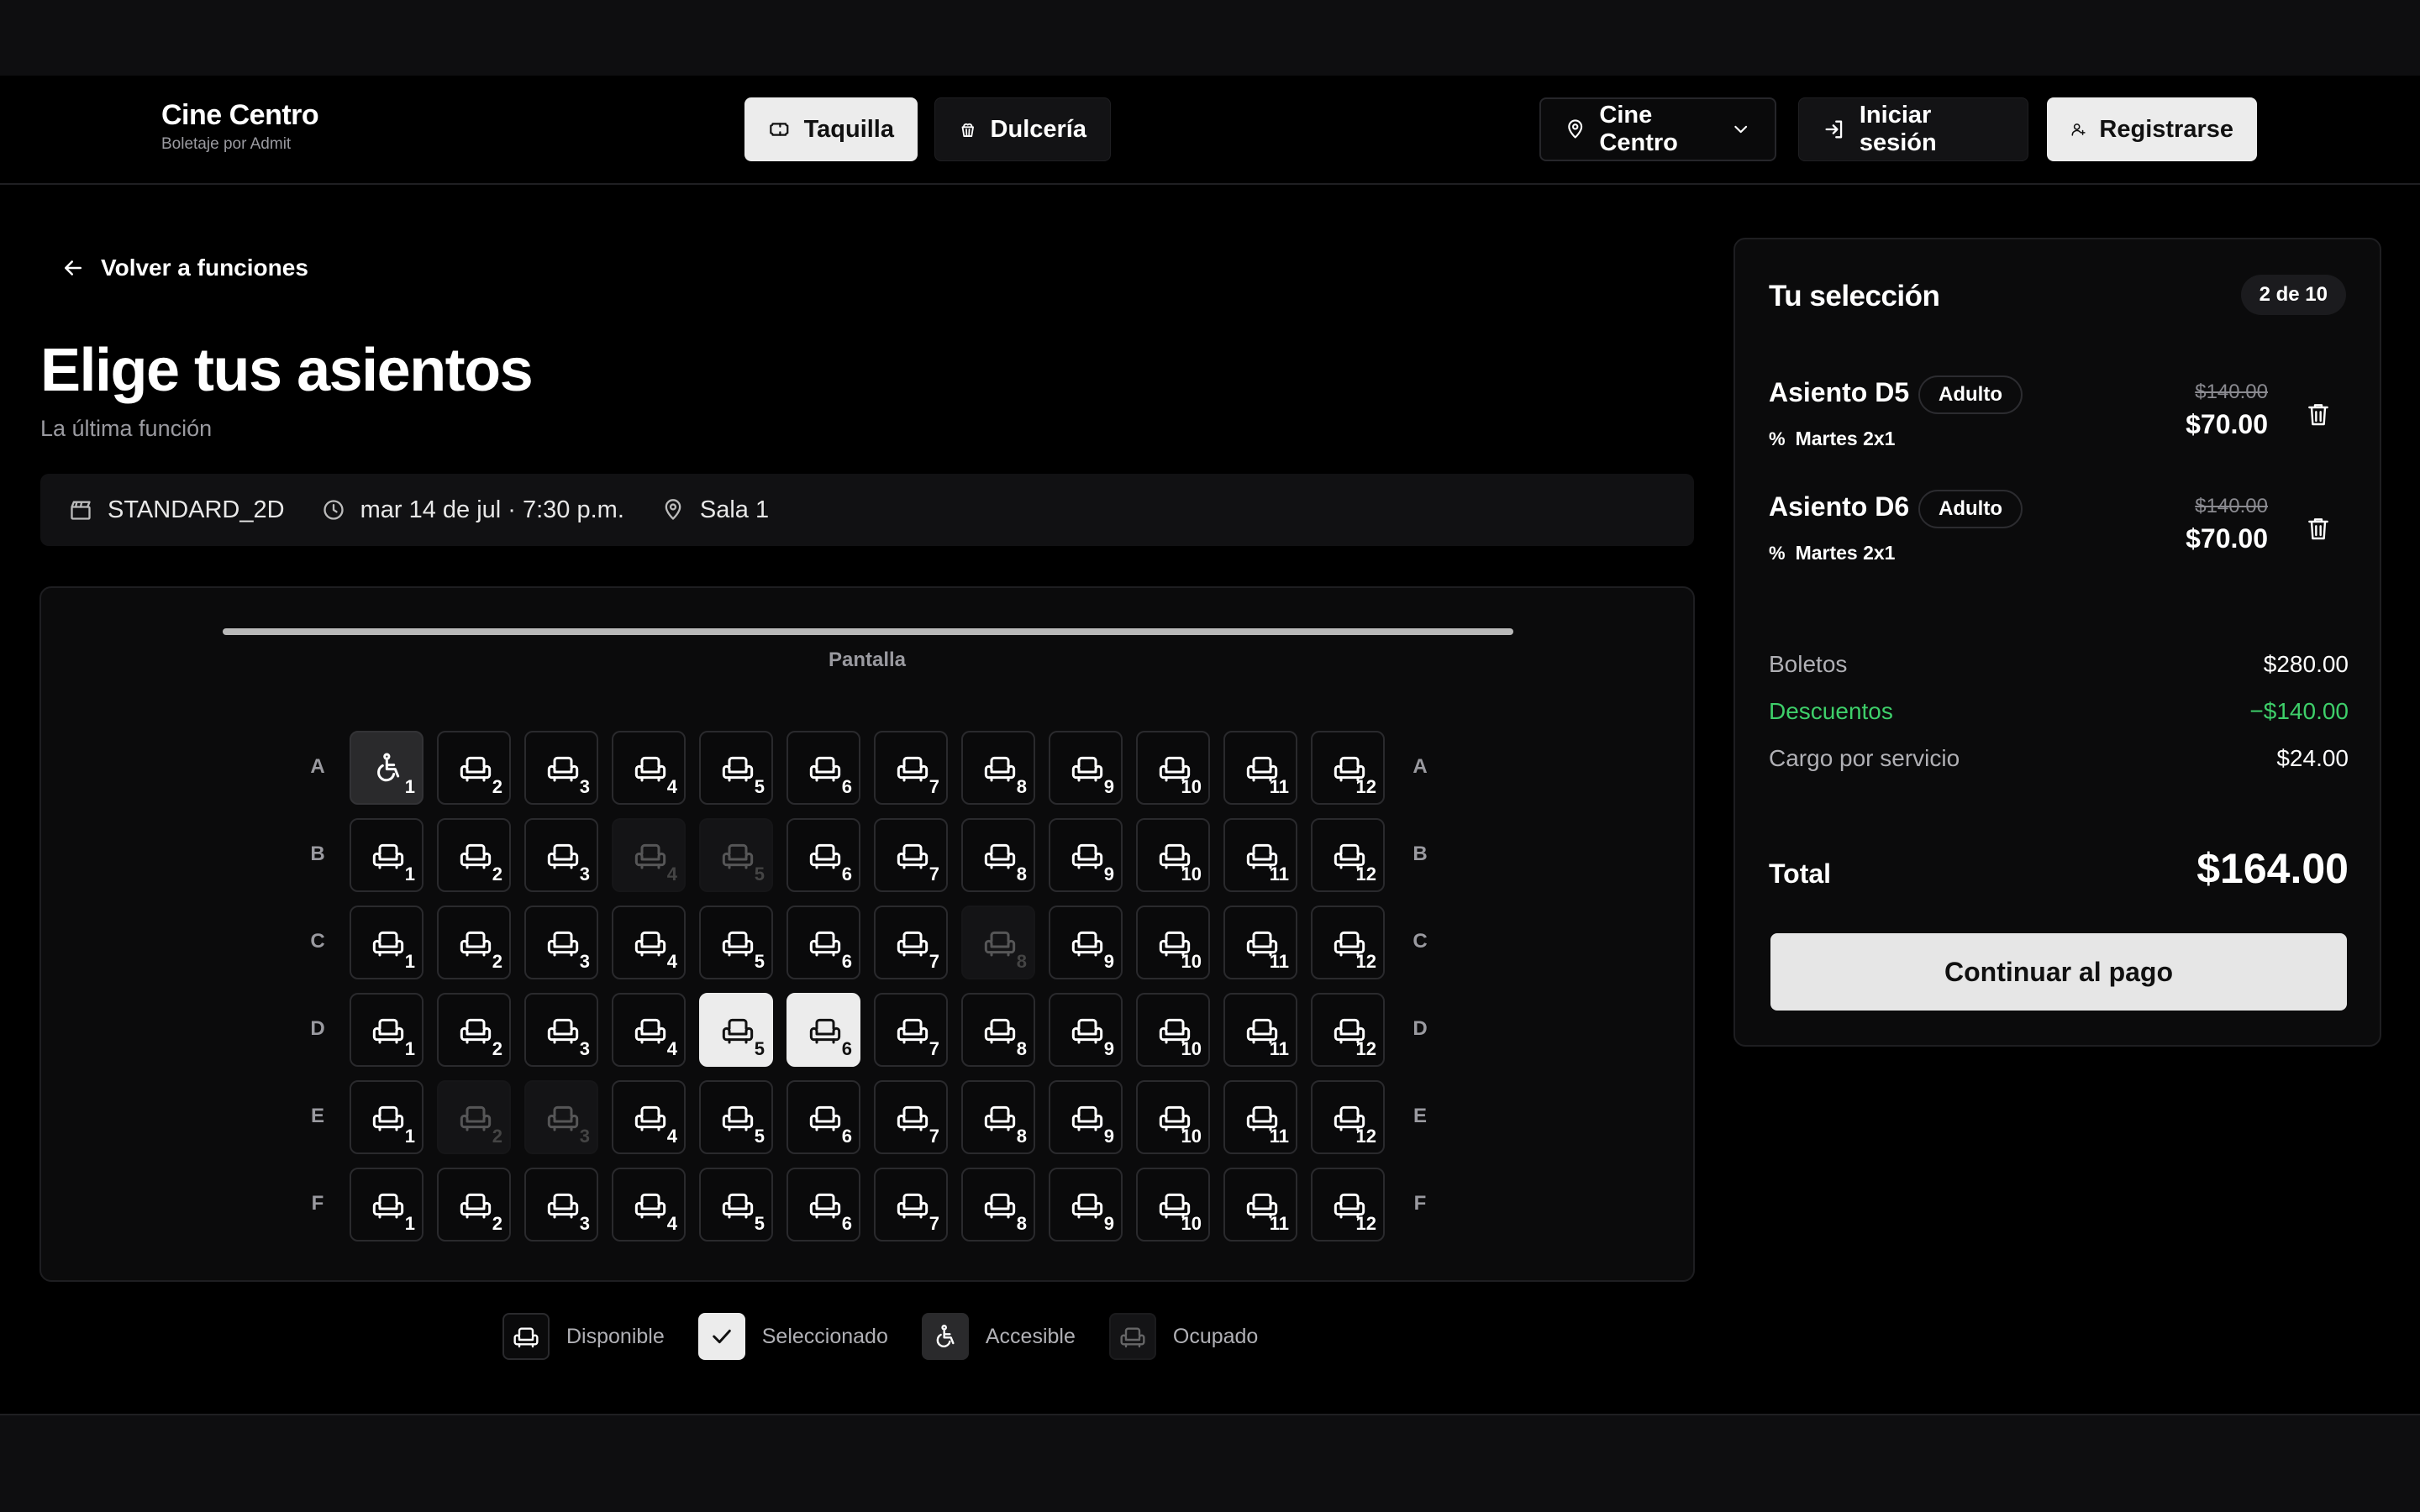 The image size is (2420, 1512). I want to click on seat-e8: 8, so click(998, 1117).